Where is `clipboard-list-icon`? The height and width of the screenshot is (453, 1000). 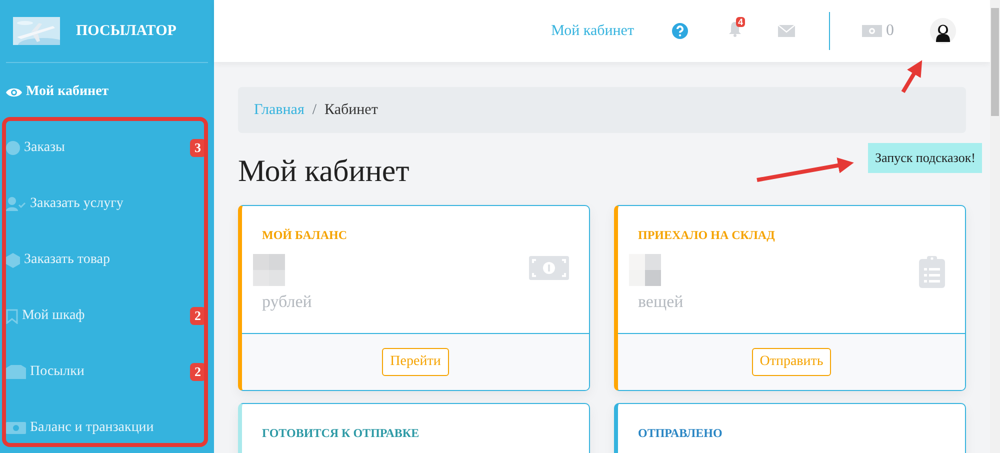
clipboard-list-icon is located at coordinates (932, 272).